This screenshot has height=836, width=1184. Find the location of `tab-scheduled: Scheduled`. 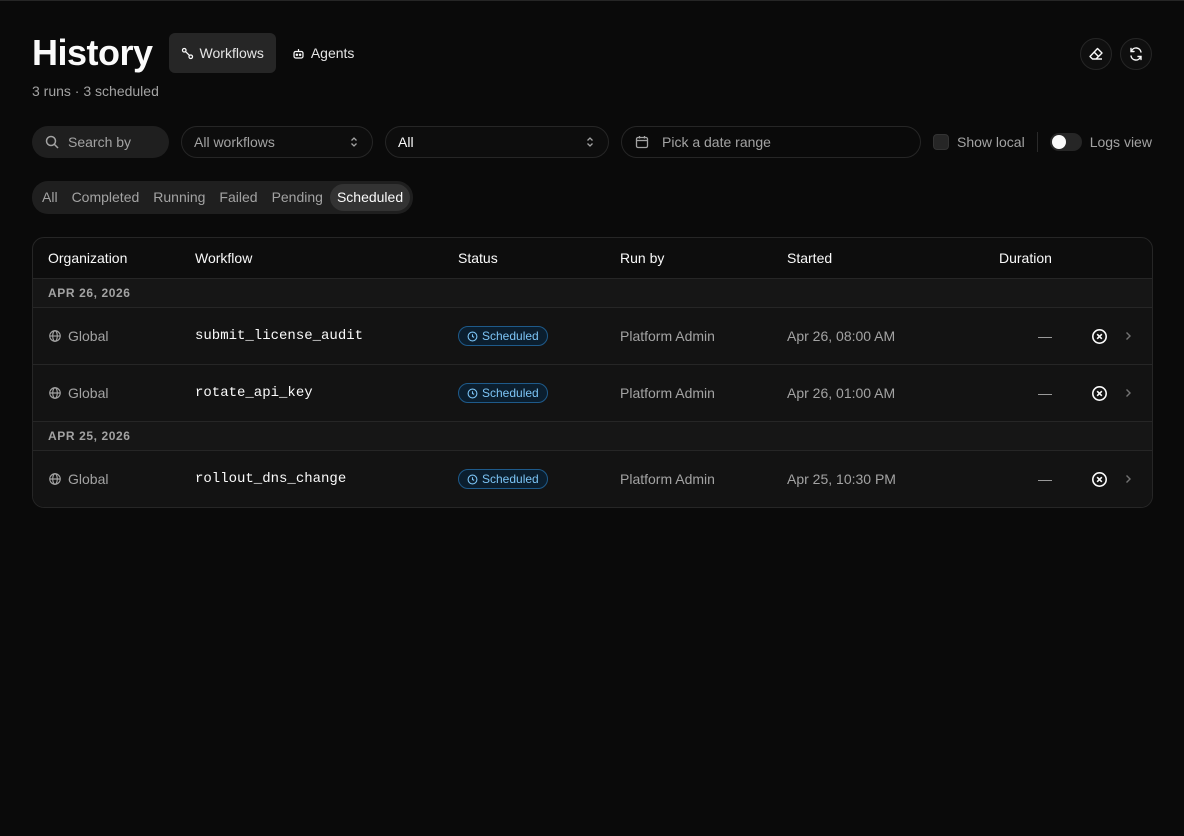

tab-scheduled: Scheduled is located at coordinates (370, 197).